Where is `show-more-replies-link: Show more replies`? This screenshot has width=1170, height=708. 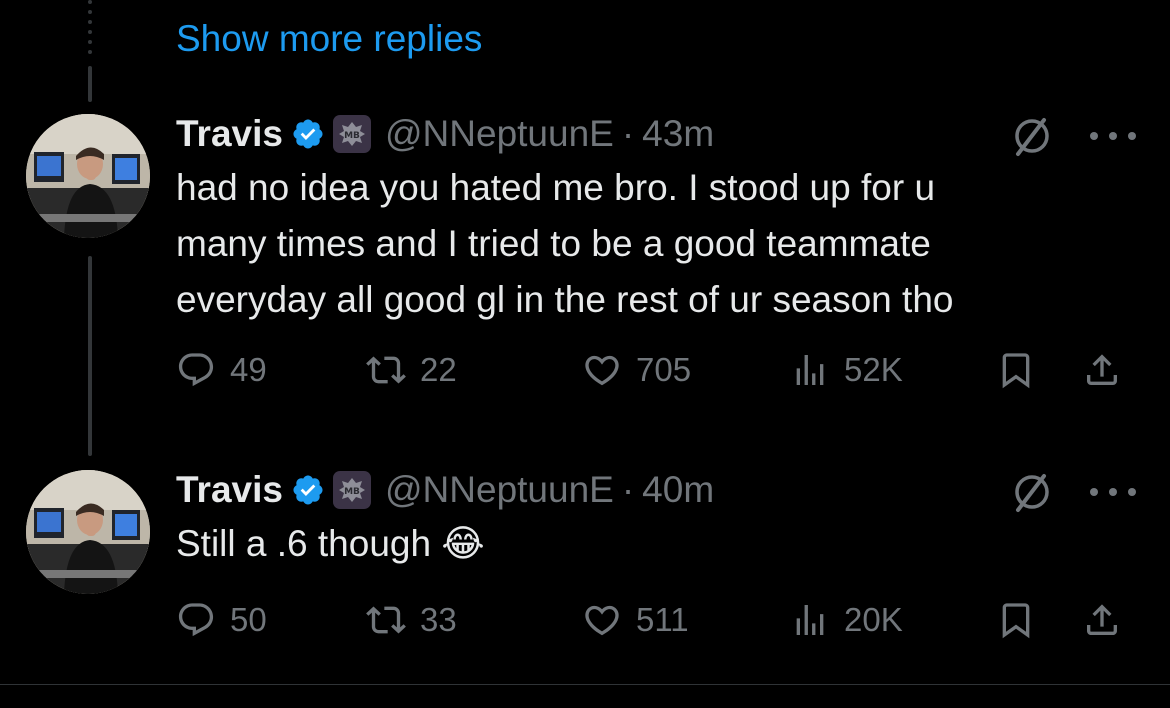 show-more-replies-link: Show more replies is located at coordinates (329, 39).